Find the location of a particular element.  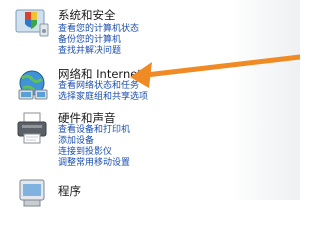

link-backup-computer: 备份您的计算机 is located at coordinates (89, 40).